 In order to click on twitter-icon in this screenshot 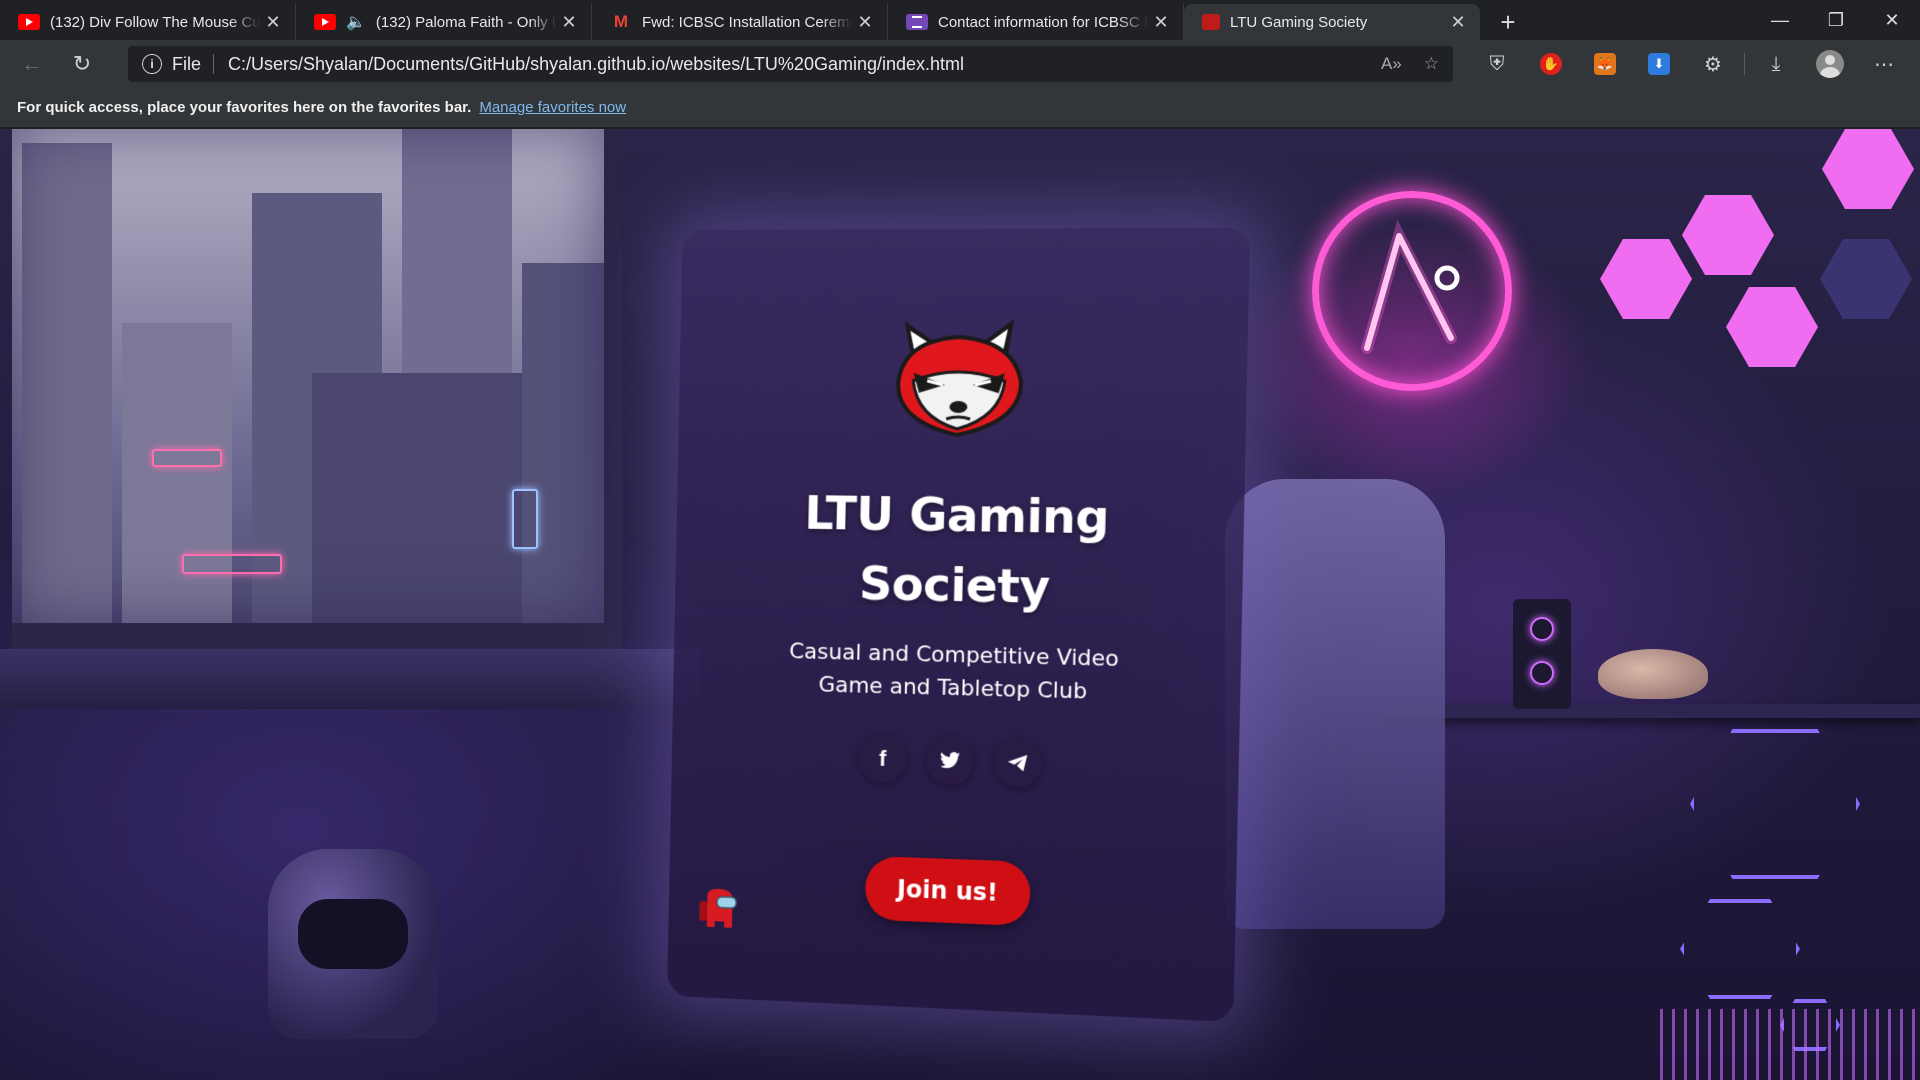, I will do `click(950, 761)`.